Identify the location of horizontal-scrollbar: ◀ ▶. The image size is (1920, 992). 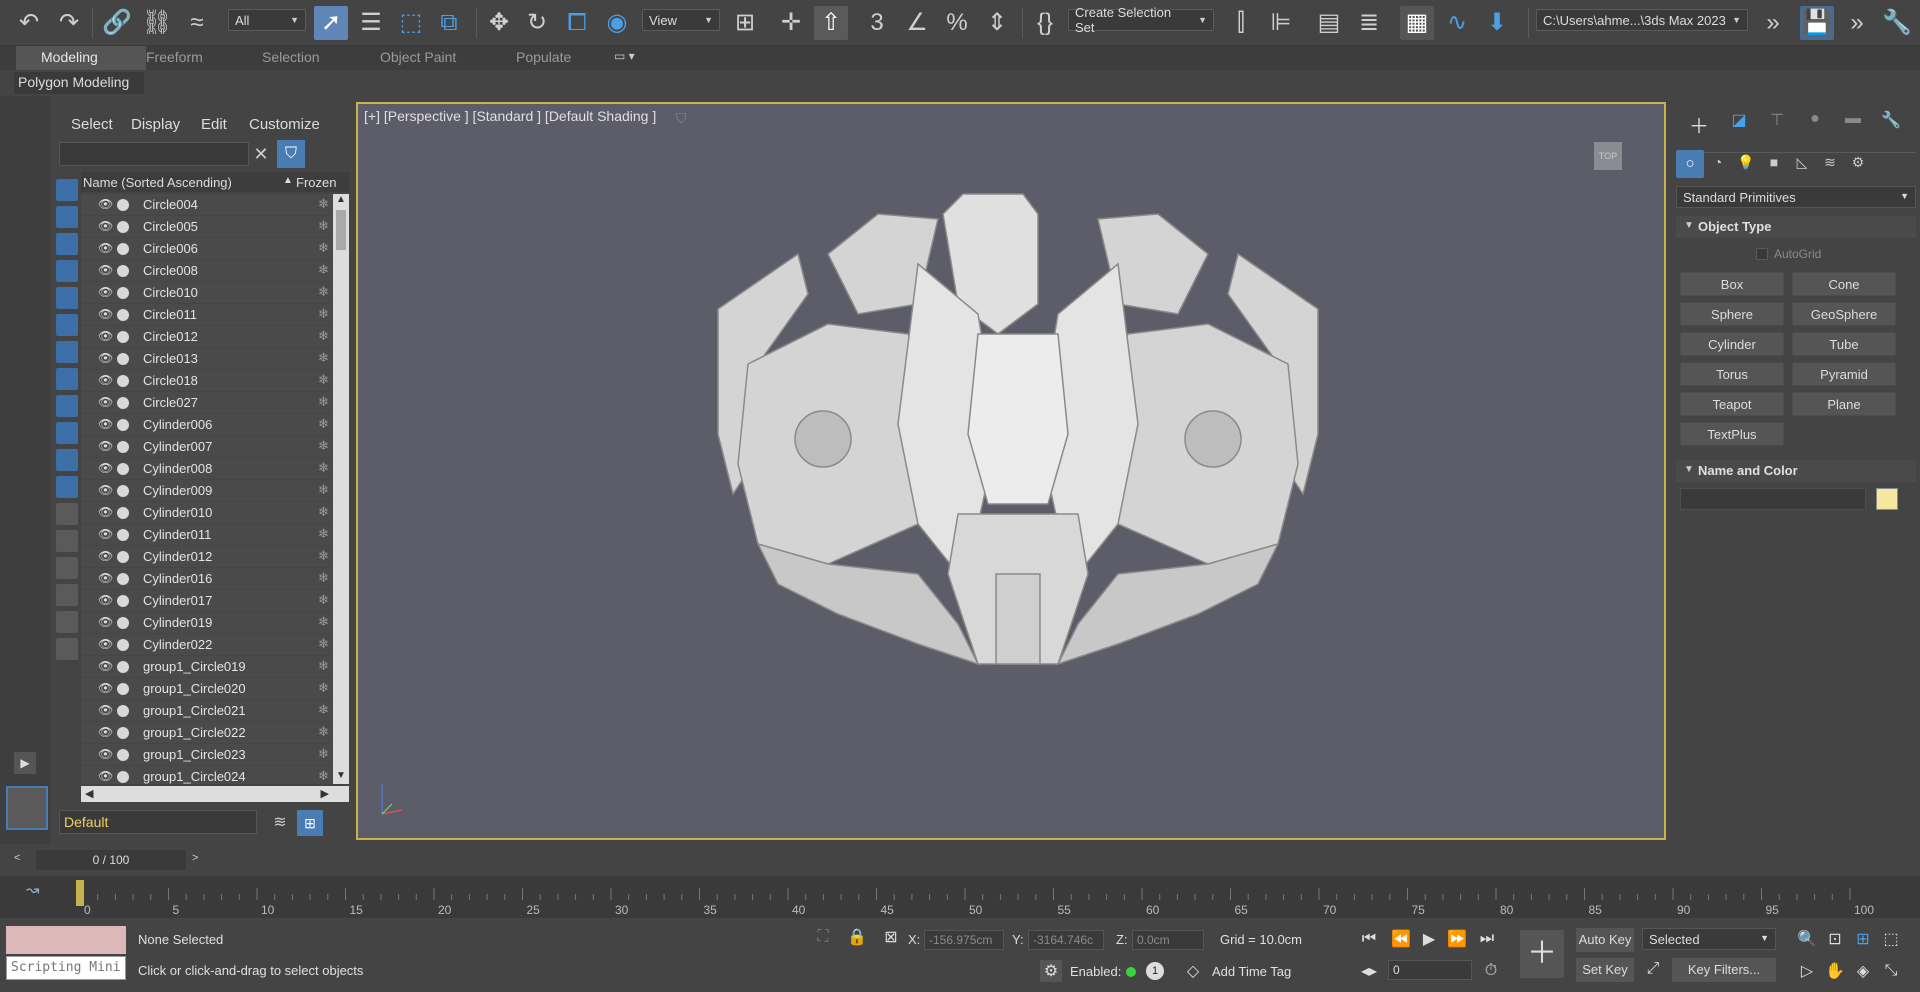
(215, 794).